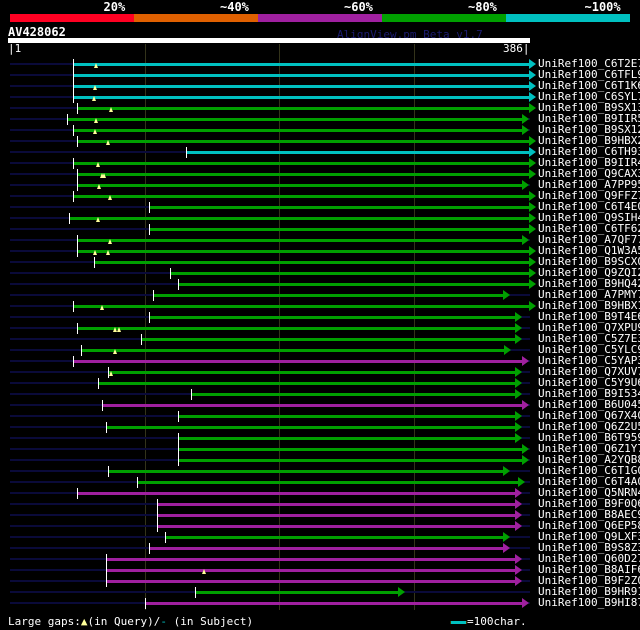 The width and height of the screenshot is (640, 630). Describe the element at coordinates (213, 621) in the screenshot. I see `subject-gap-label: (in Subject)` at that location.